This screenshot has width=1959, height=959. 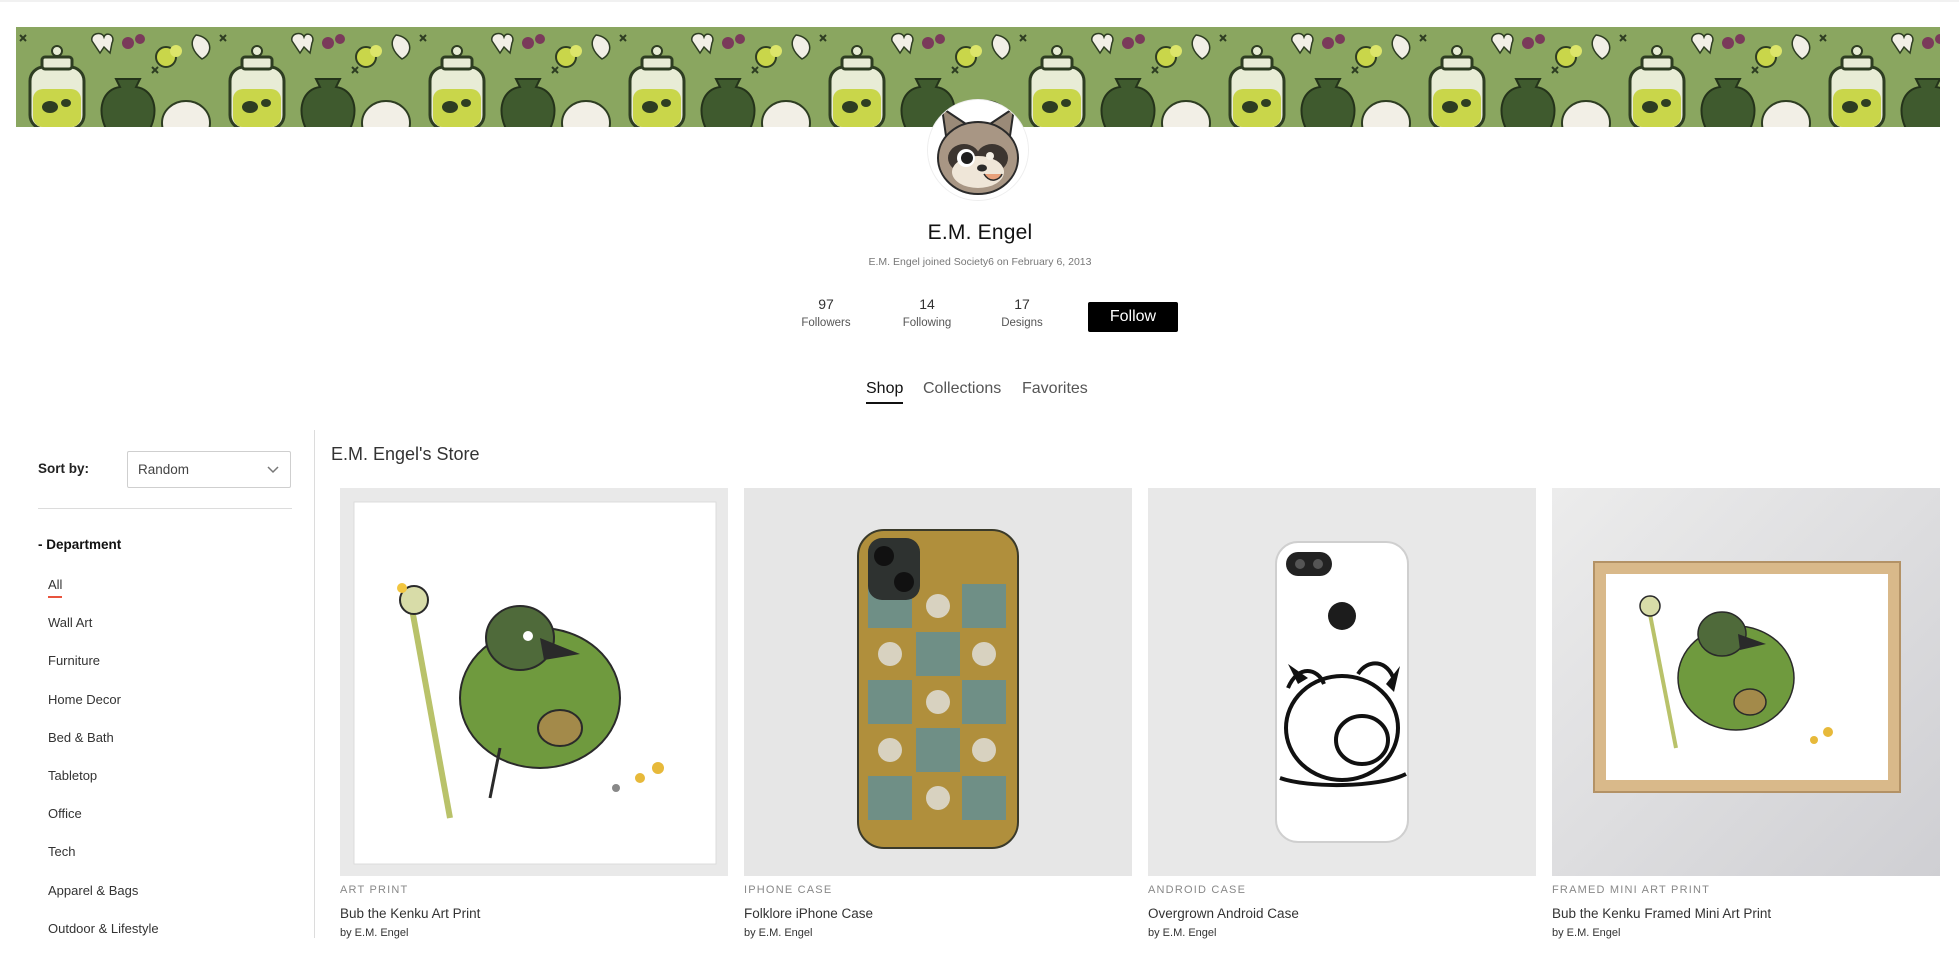 I want to click on department-item-label: Wall Art, so click(x=70, y=623).